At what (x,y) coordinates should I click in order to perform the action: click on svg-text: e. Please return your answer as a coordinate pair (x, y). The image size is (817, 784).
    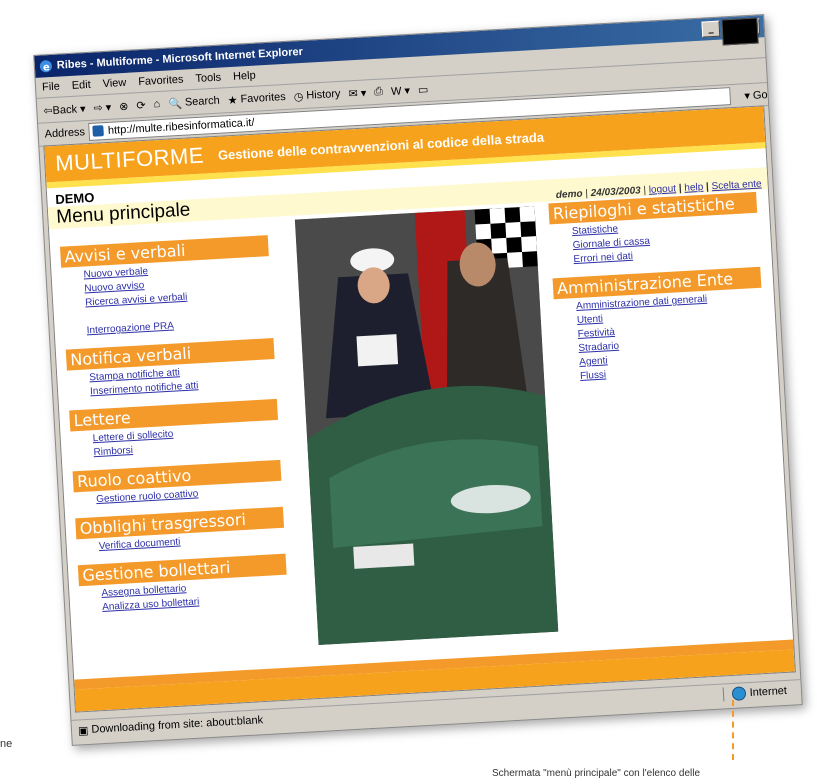
    Looking at the image, I should click on (47, 67).